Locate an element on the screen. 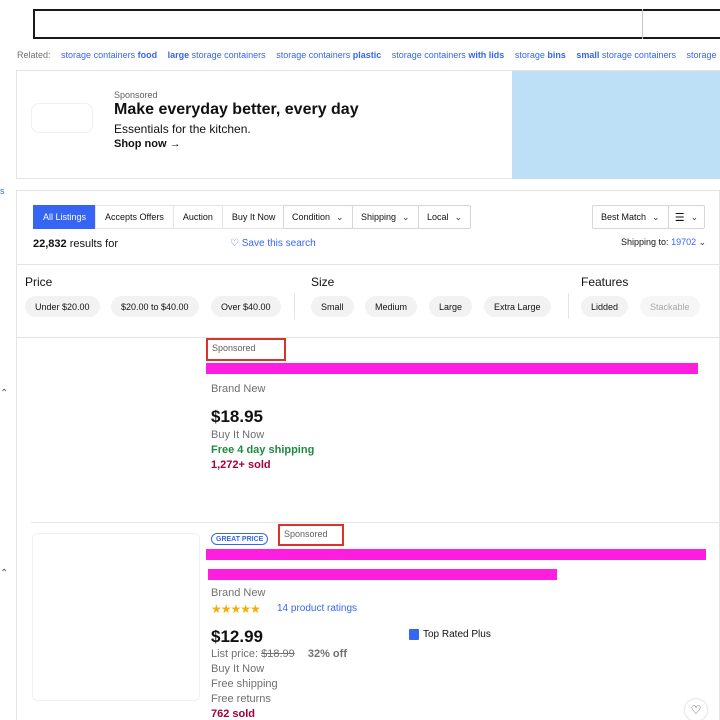  item-1-sponsored-label: Sponsored is located at coordinates (246, 349).